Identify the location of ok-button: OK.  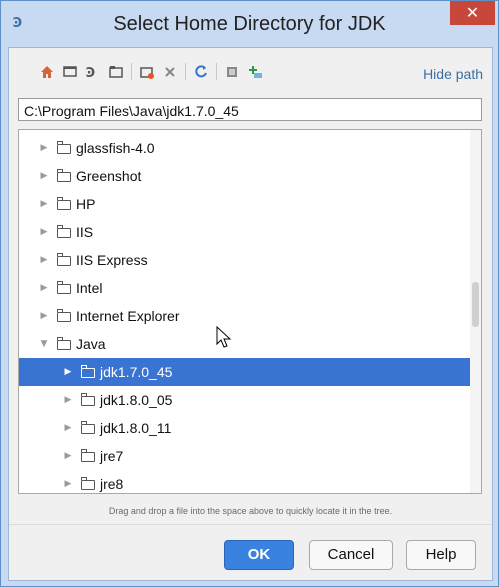
(259, 555).